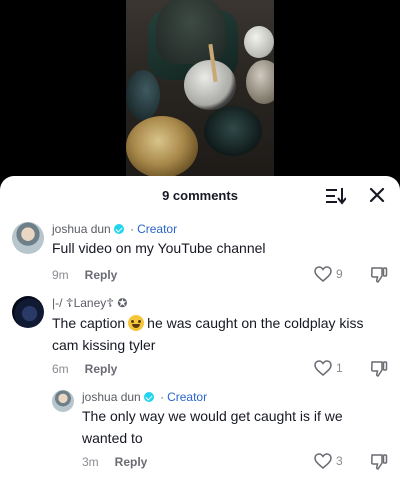 The width and height of the screenshot is (400, 477). I want to click on laughing-crying-emoji-icon, so click(136, 323).